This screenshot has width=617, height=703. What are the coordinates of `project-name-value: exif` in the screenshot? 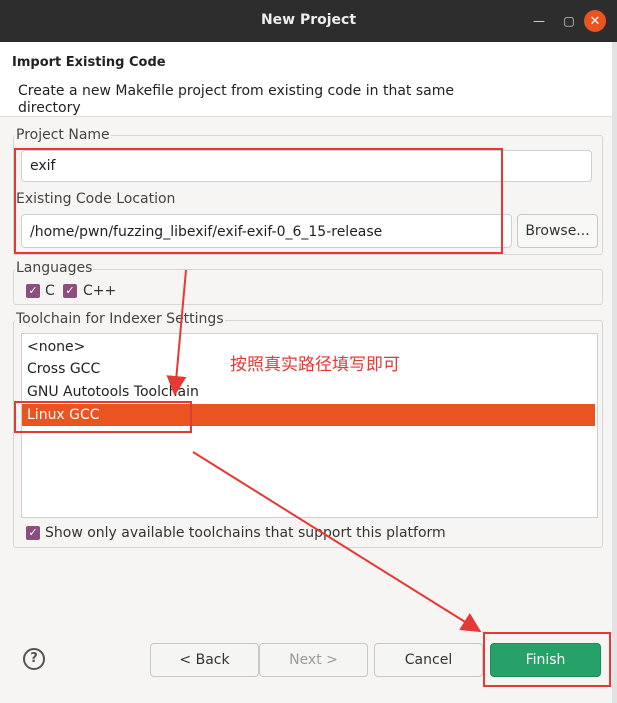 It's located at (43, 166).